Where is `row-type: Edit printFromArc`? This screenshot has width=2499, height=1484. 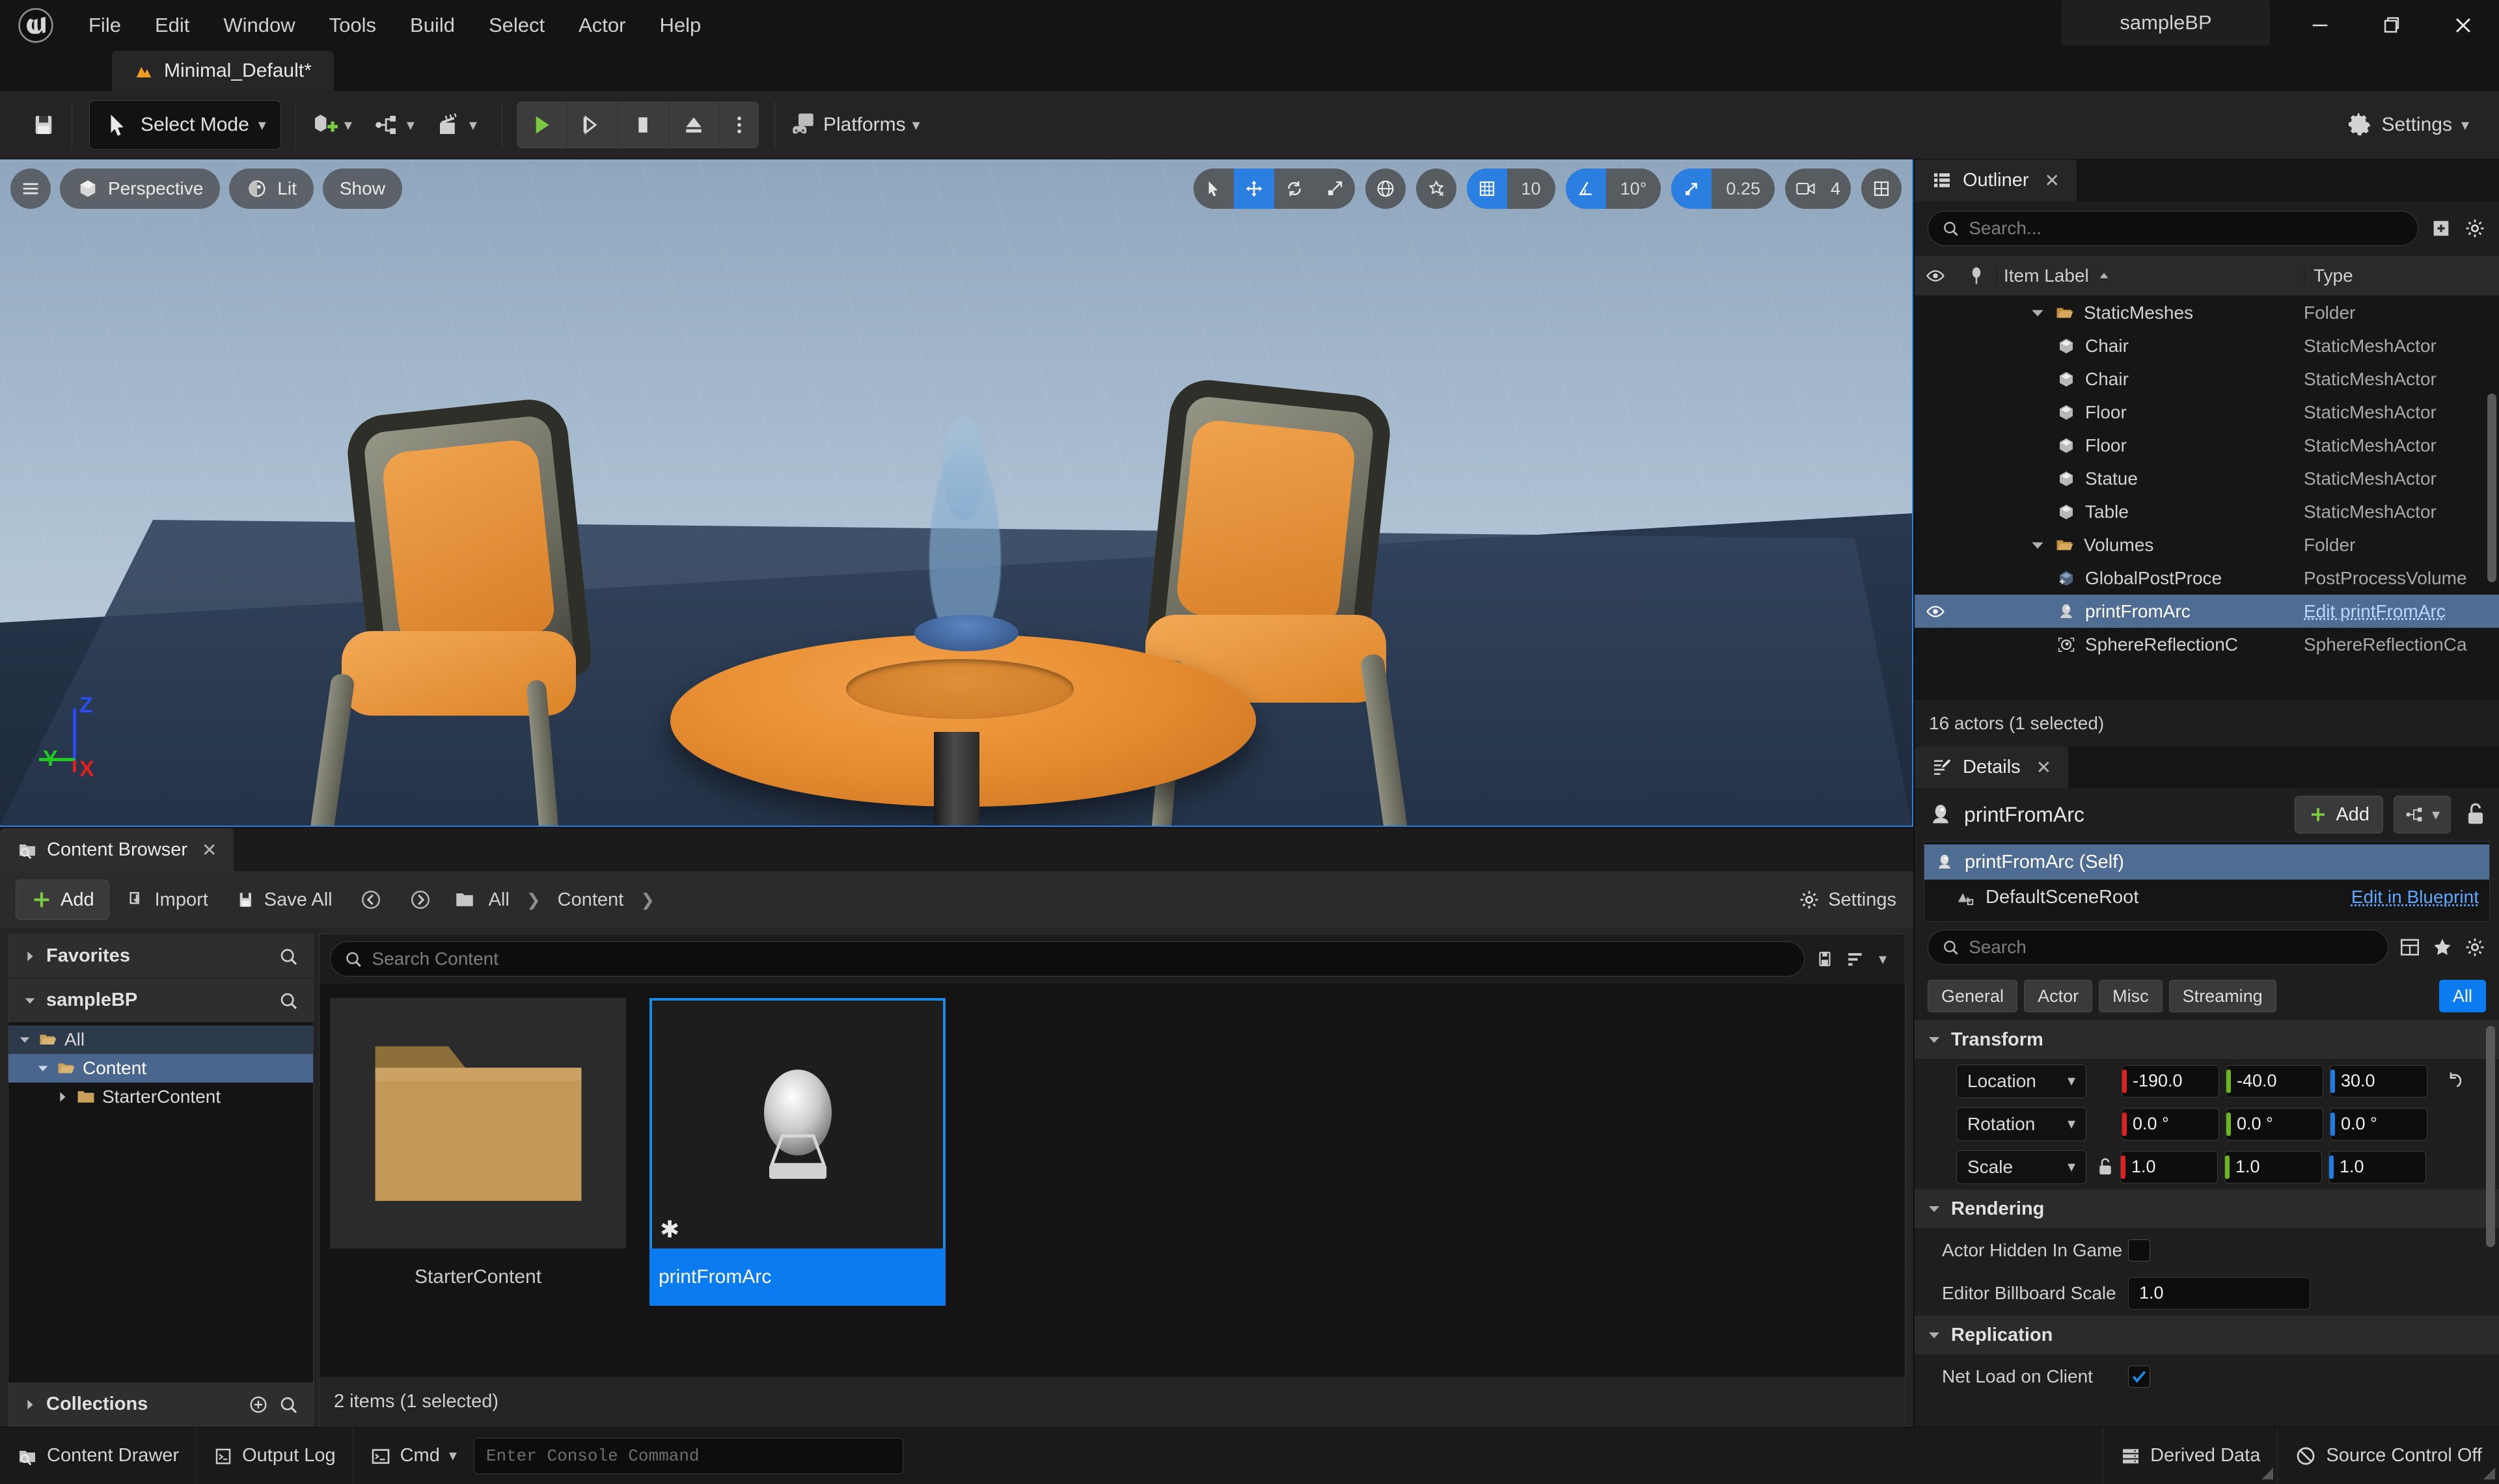
row-type: Edit printFromArc is located at coordinates (2401, 611).